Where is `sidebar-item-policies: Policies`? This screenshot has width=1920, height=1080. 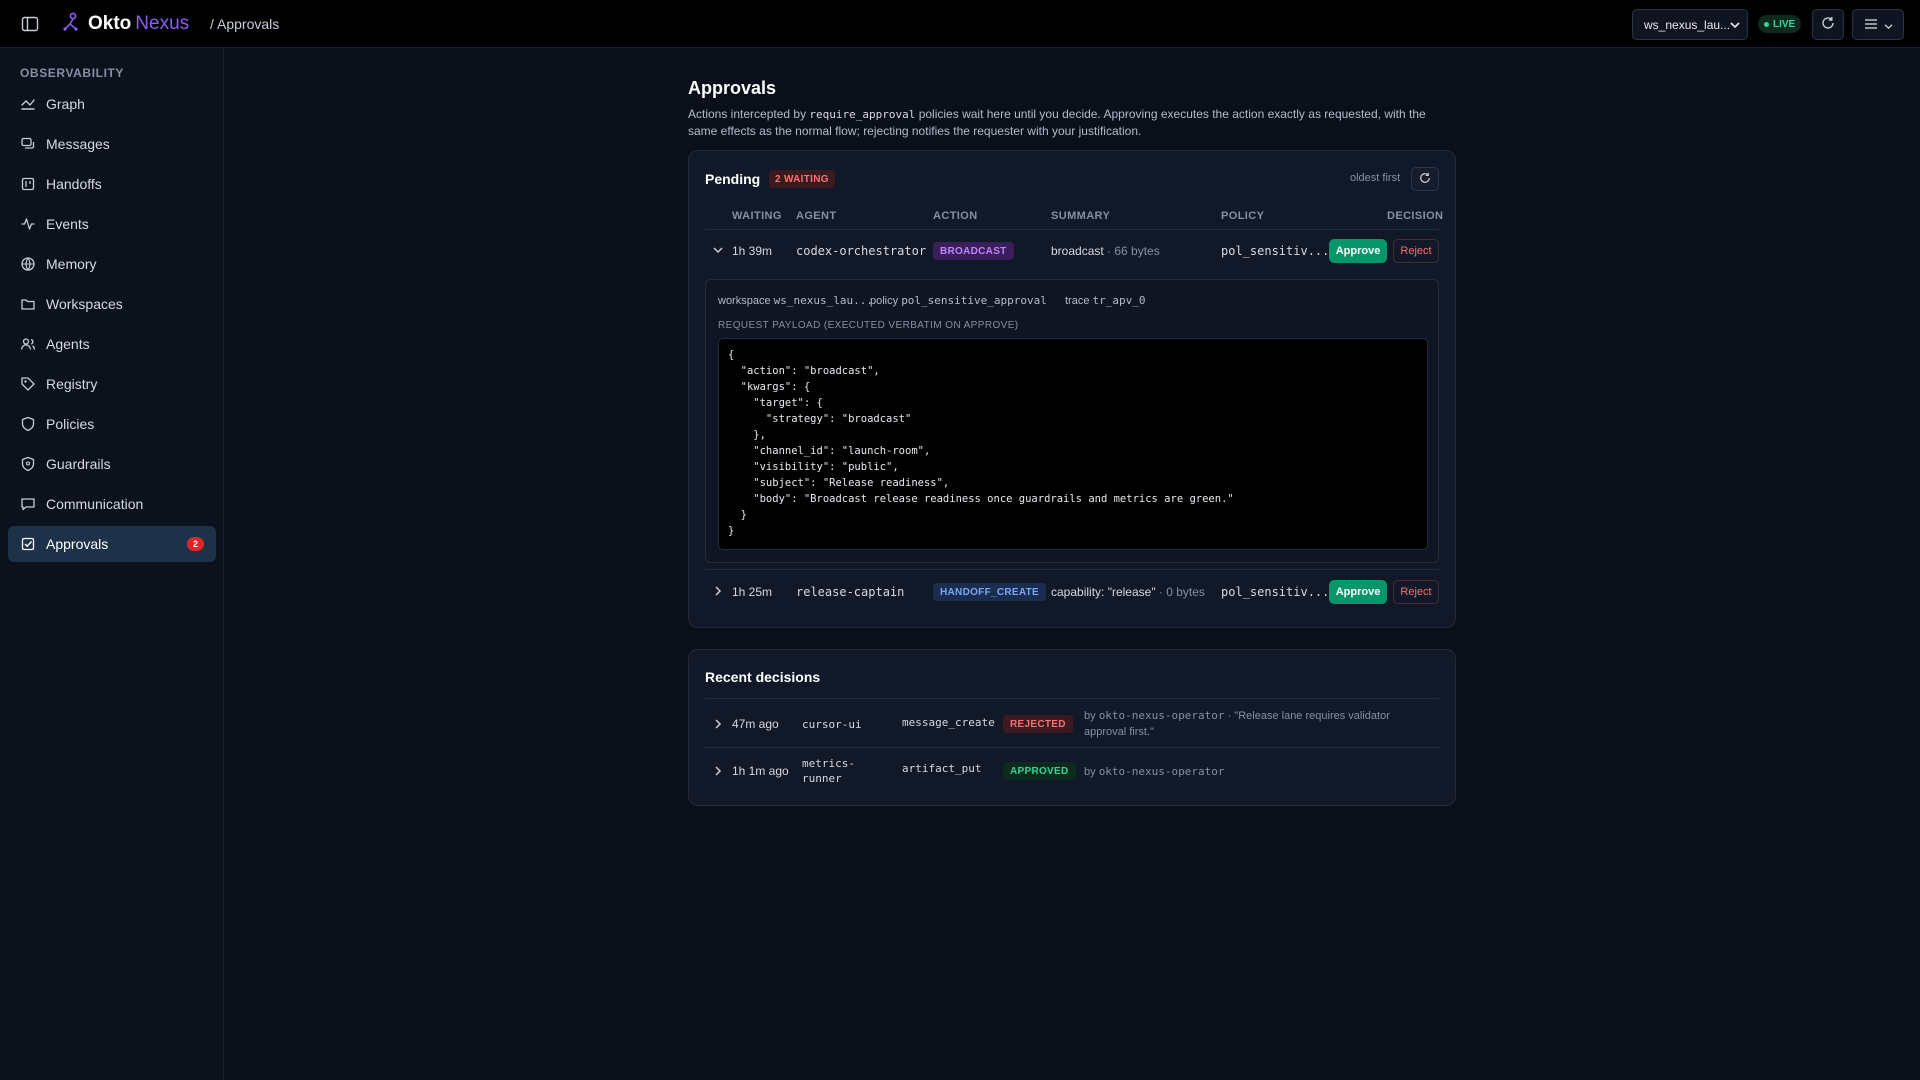
sidebar-item-policies: Policies is located at coordinates (112, 424).